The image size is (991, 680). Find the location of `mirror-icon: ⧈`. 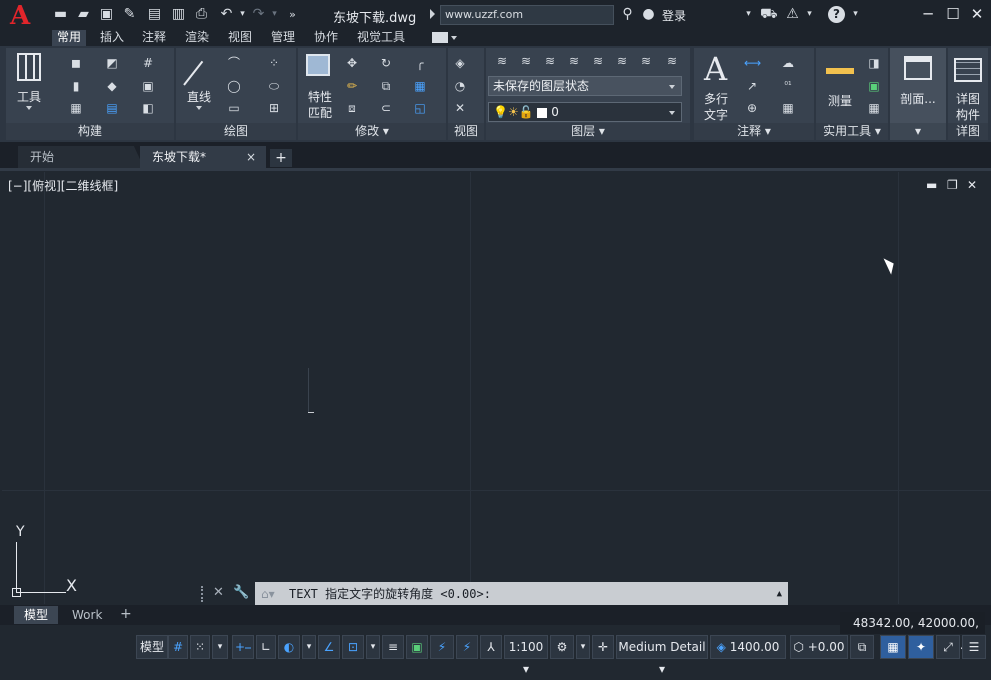

mirror-icon: ⧈ is located at coordinates (352, 108).